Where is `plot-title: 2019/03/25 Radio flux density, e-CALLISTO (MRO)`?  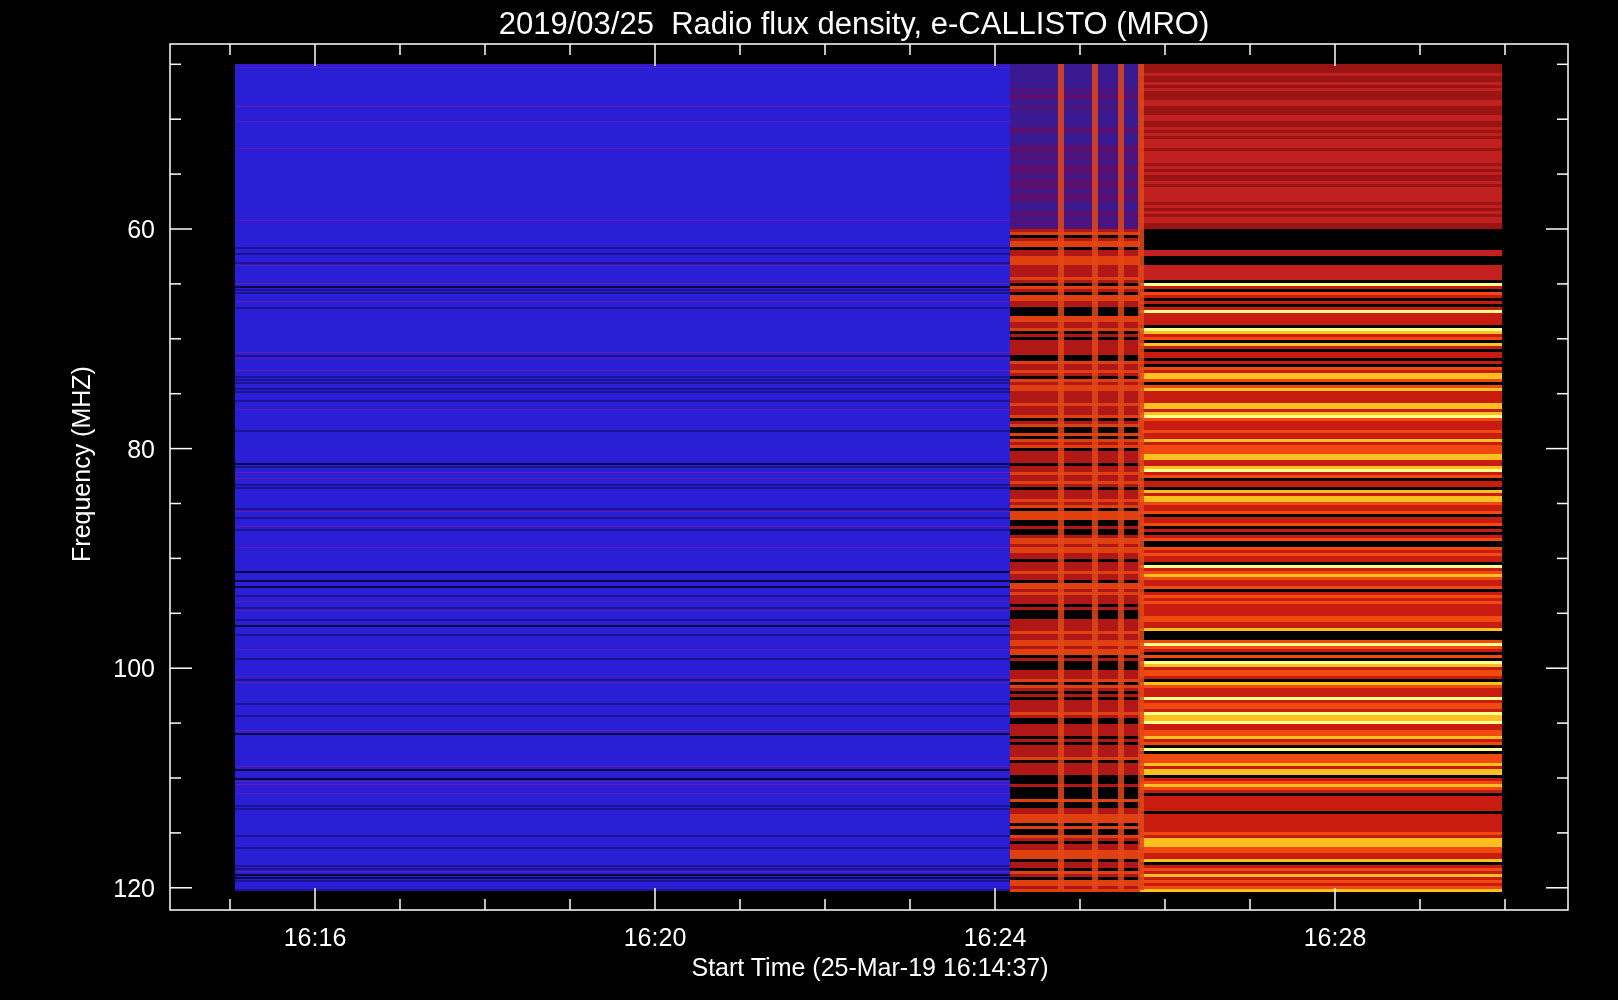
plot-title: 2019/03/25 Radio flux density, e-CALLISTO (MRO) is located at coordinates (853, 24).